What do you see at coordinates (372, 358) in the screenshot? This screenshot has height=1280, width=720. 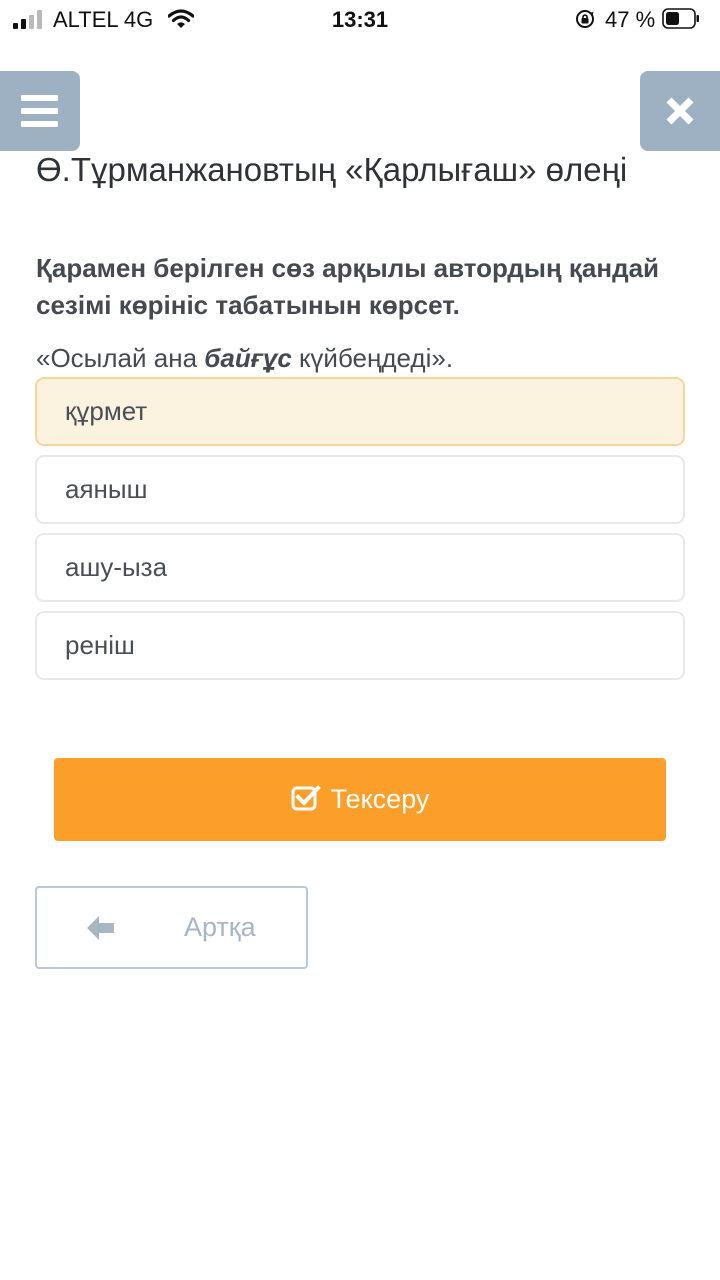 I see `quote-text-after: күйбеңдеді».` at bounding box center [372, 358].